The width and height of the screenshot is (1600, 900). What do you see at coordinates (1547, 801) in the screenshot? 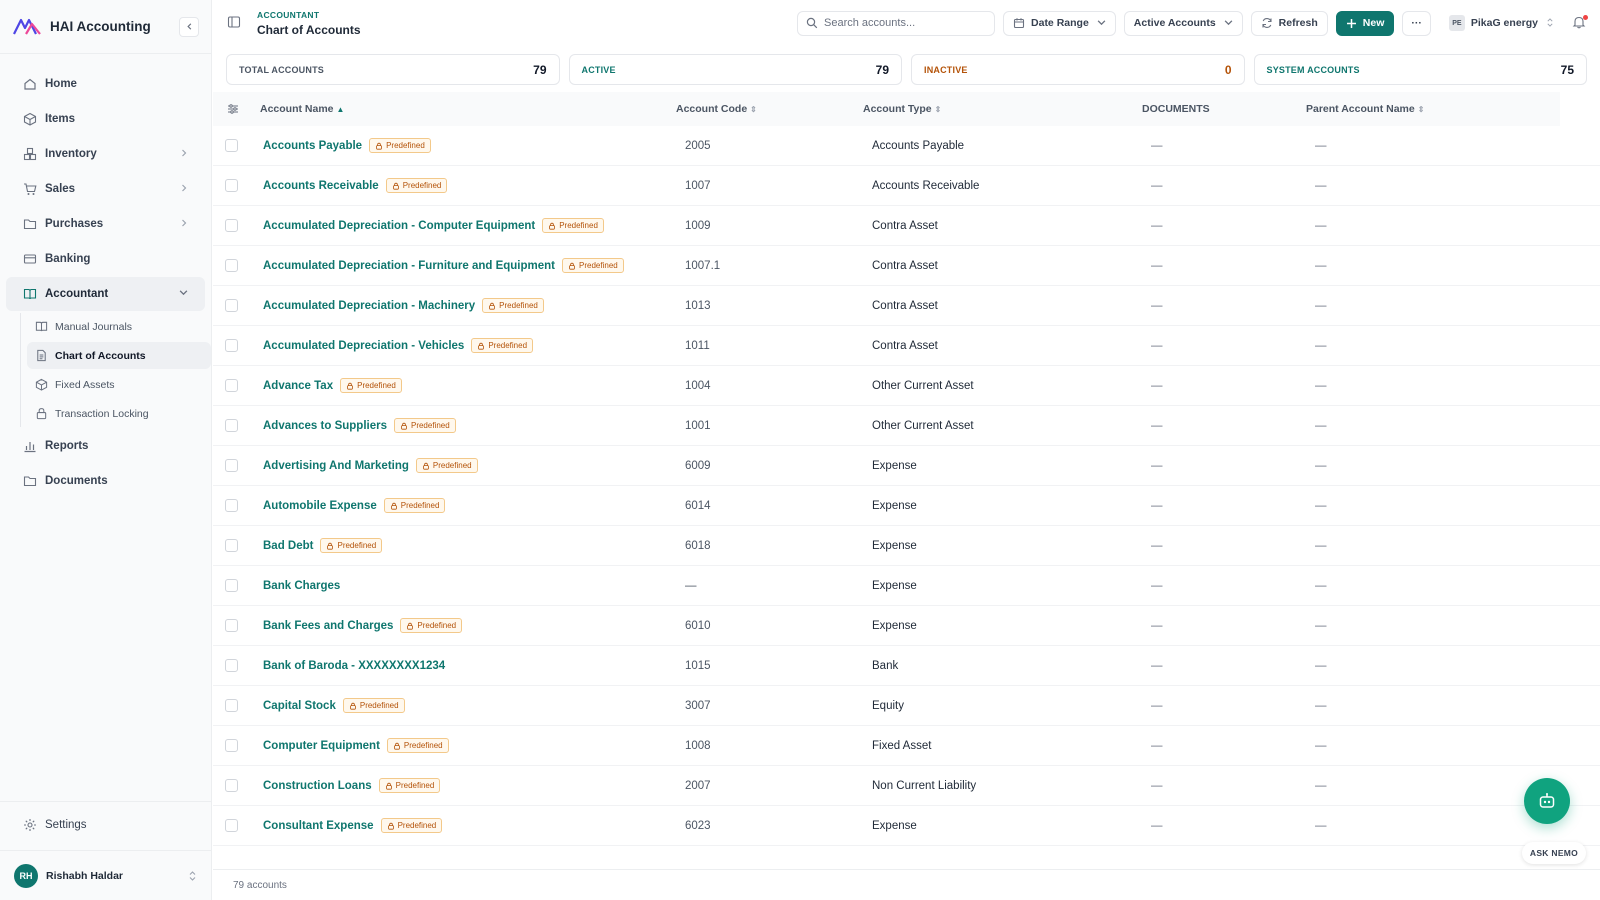
I see `ask-nemo-button` at bounding box center [1547, 801].